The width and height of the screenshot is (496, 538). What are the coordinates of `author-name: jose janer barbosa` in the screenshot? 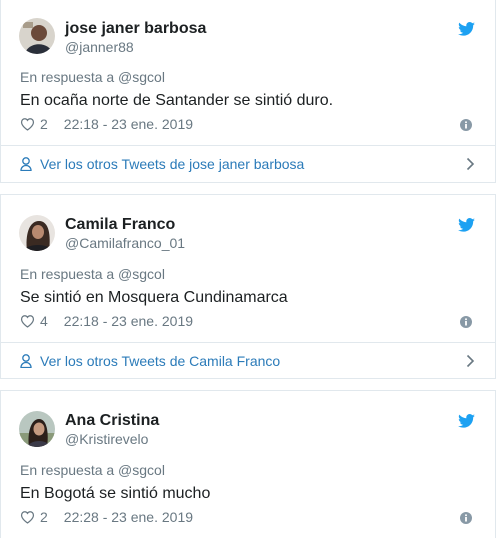 It's located at (135, 29).